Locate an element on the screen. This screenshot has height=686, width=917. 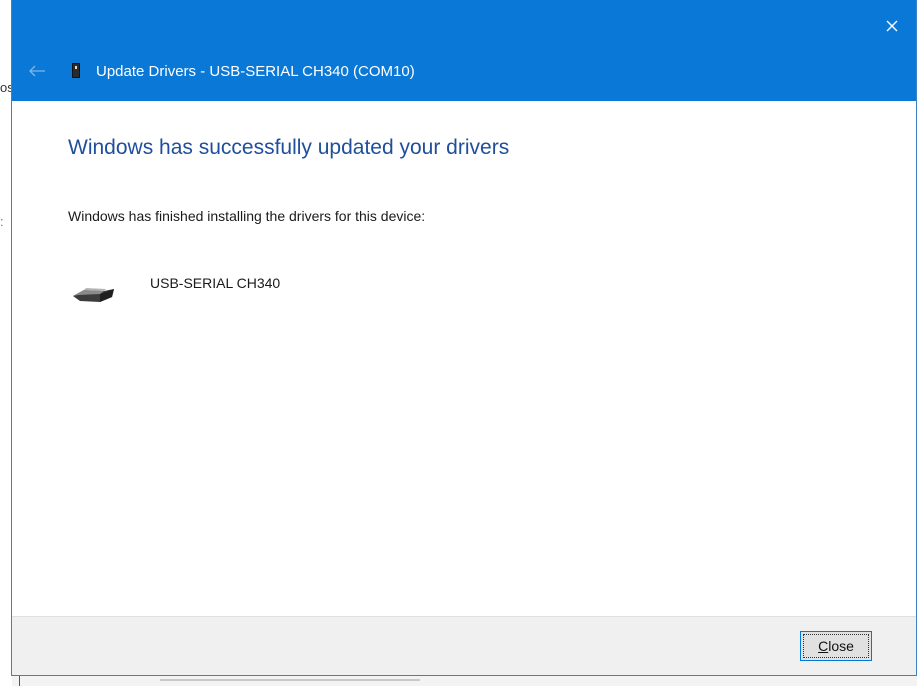
close-button-label-rest: lose is located at coordinates (841, 646).